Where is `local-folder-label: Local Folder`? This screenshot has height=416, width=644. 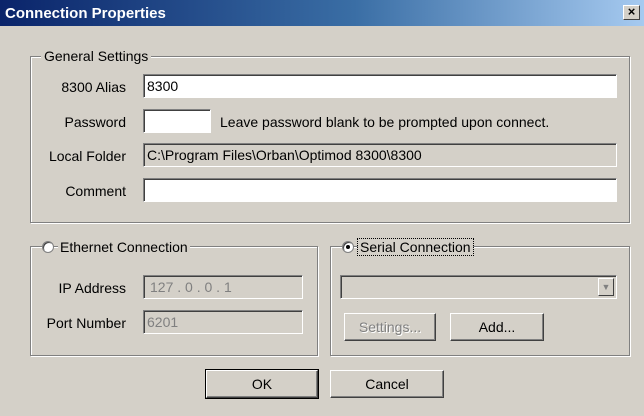 local-folder-label: Local Folder is located at coordinates (87, 156).